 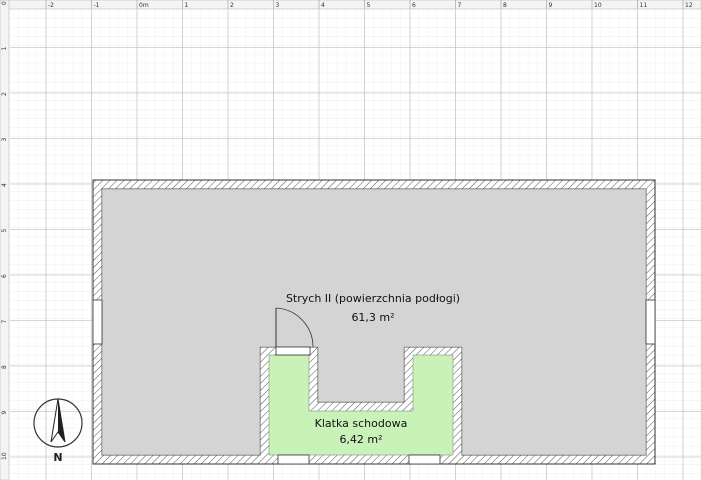 What do you see at coordinates (551, 5) in the screenshot?
I see `top-ruler-label: 9` at bounding box center [551, 5].